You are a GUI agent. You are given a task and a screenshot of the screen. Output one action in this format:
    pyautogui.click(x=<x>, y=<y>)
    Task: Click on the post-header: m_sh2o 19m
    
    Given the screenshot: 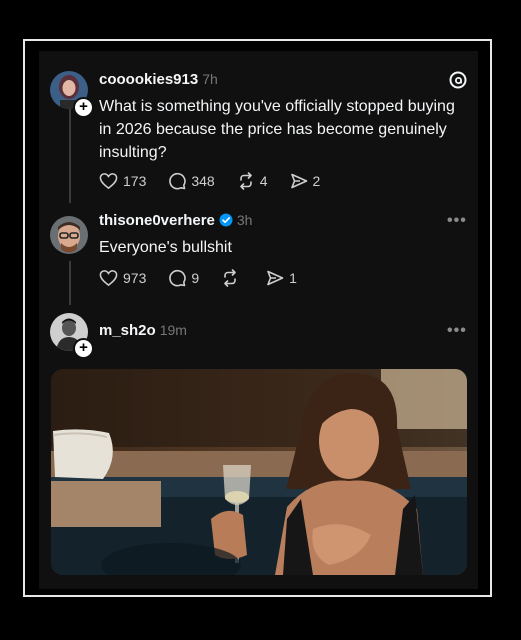 What is the action you would take?
    pyautogui.click(x=143, y=330)
    